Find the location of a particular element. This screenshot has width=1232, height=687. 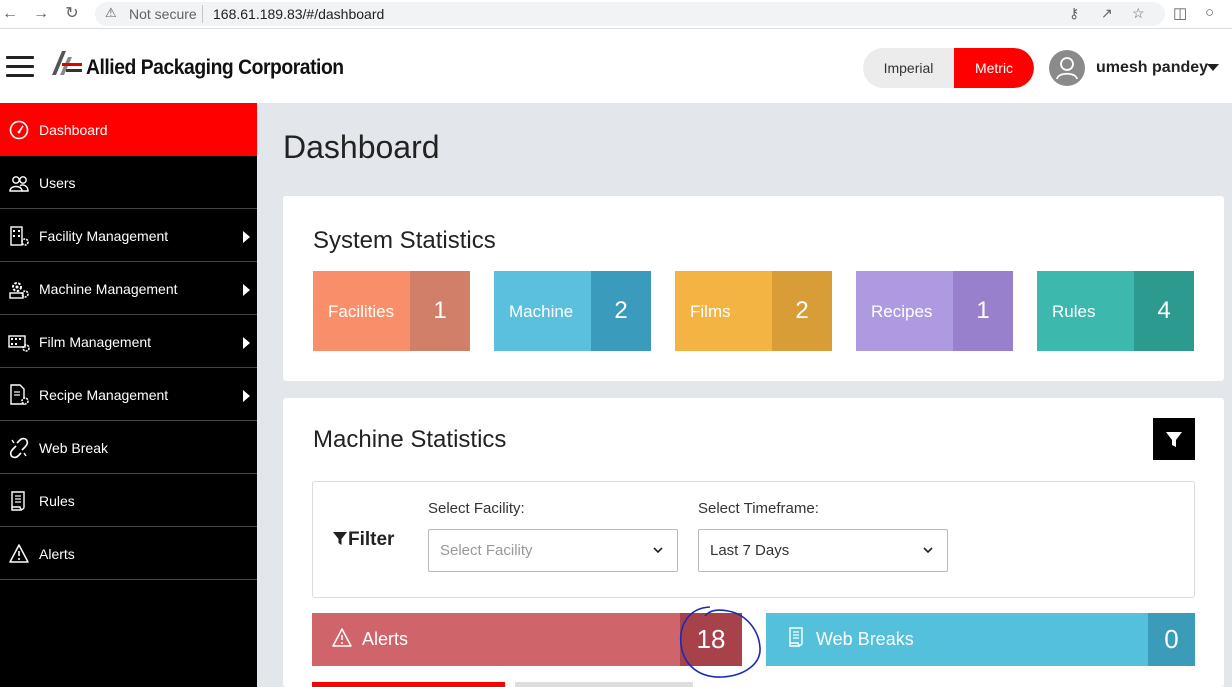

sidebar-item-label: Facility Management is located at coordinates (104, 236).